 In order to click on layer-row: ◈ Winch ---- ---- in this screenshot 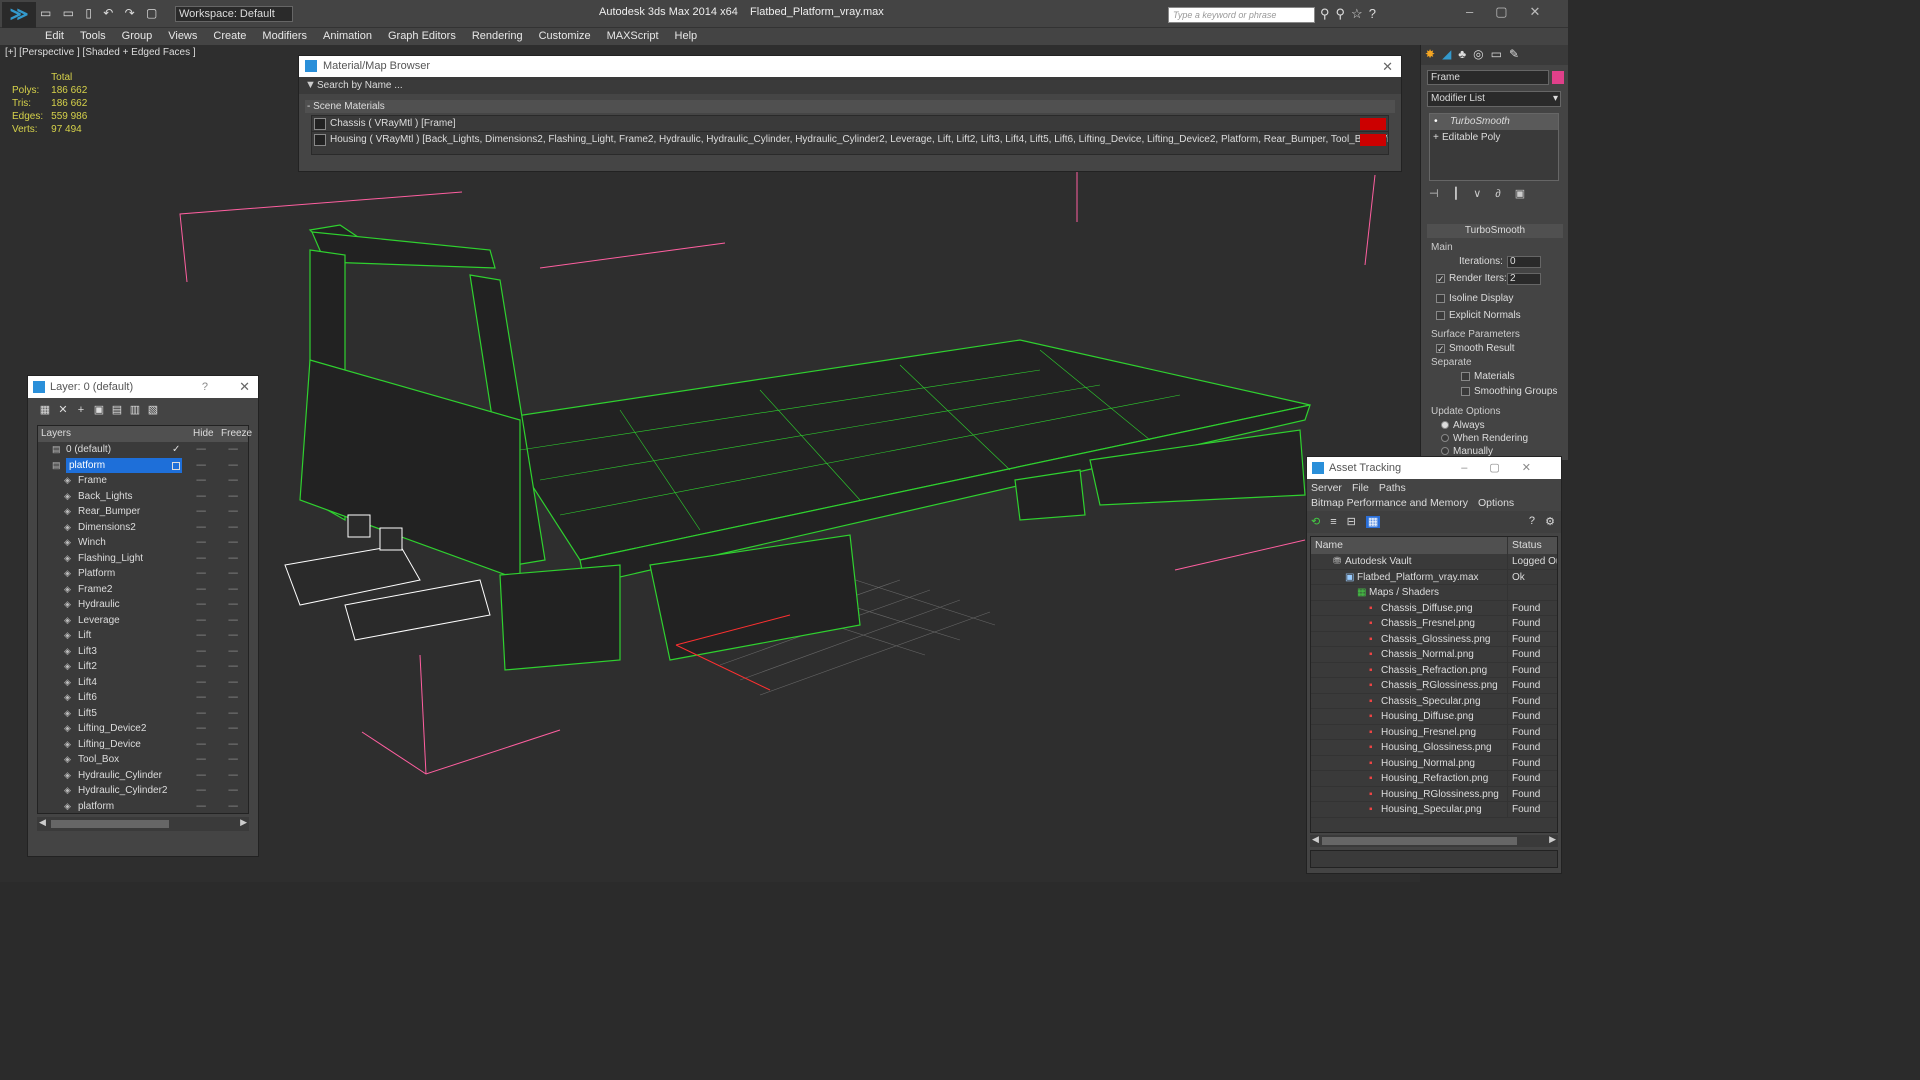, I will do `click(143, 543)`.